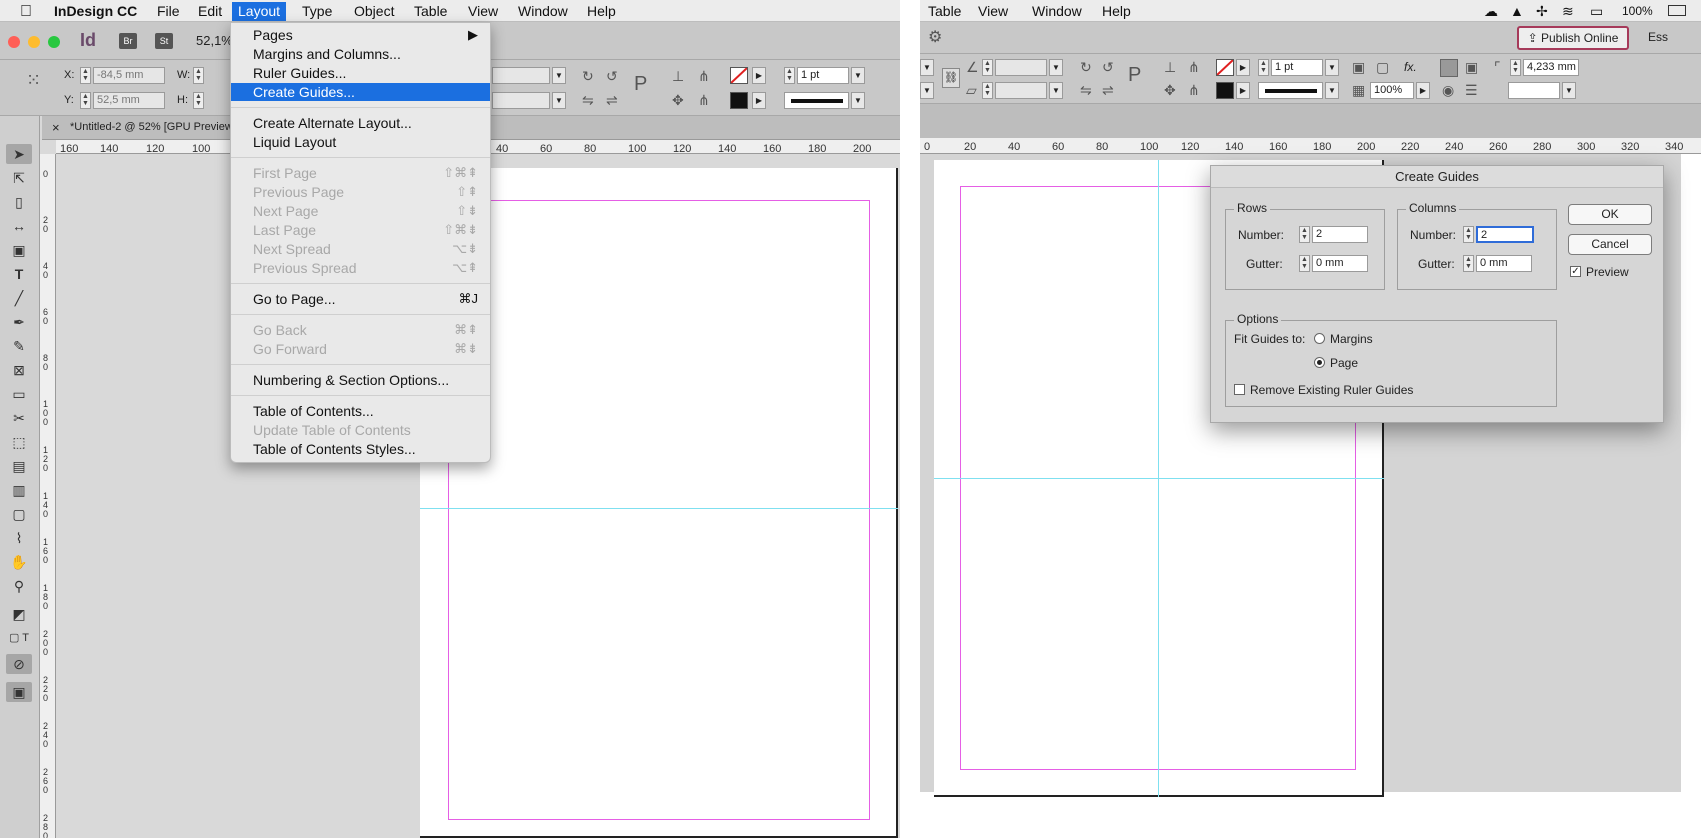  What do you see at coordinates (19, 514) in the screenshot?
I see `note-tool-icon: ▢` at bounding box center [19, 514].